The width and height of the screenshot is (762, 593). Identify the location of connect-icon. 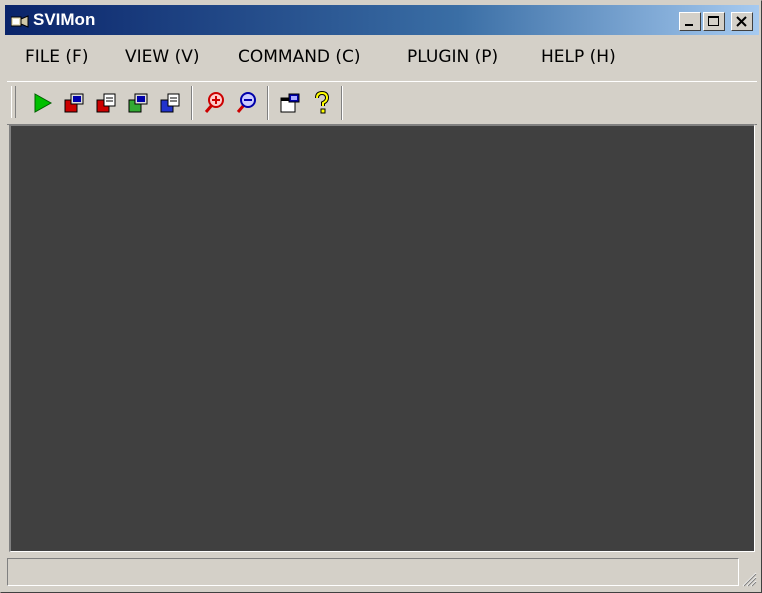
(74, 103).